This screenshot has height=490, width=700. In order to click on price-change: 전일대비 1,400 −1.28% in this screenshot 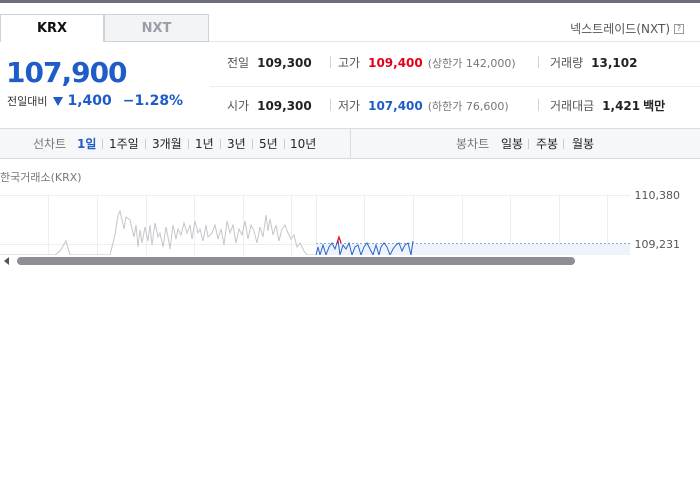, I will do `click(95, 101)`.